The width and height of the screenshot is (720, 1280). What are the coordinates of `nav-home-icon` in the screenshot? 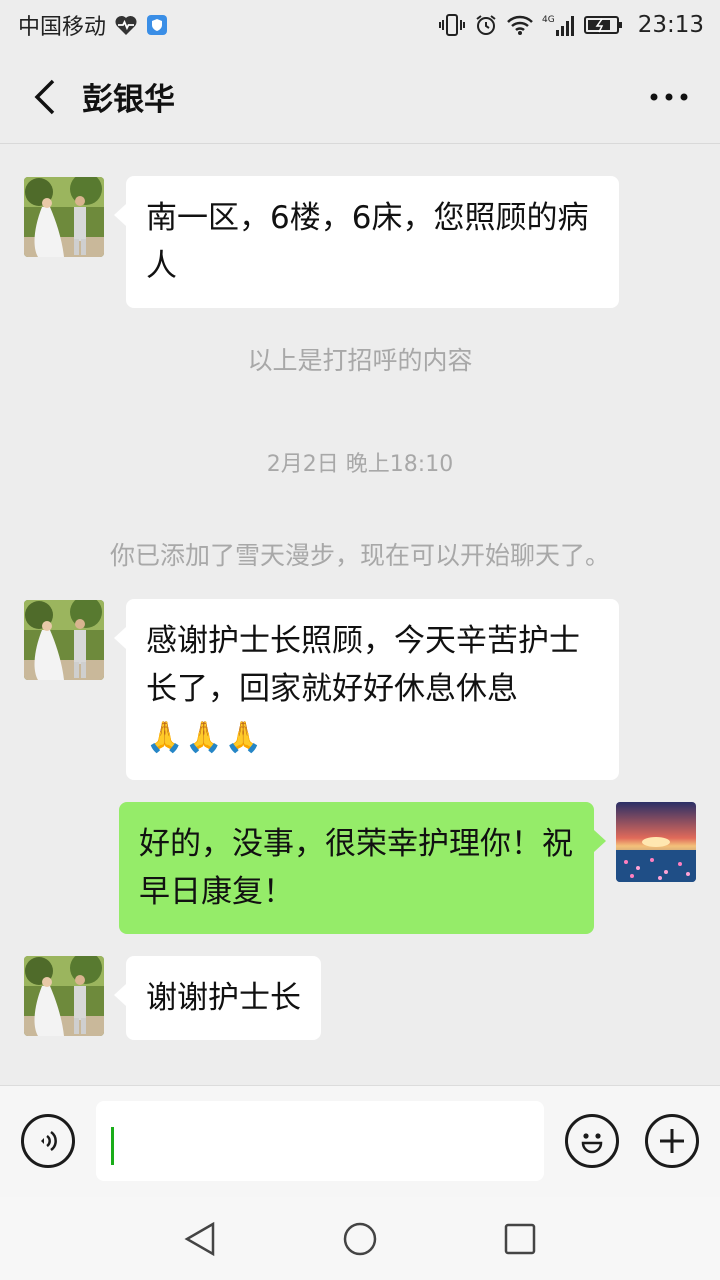 It's located at (360, 1239).